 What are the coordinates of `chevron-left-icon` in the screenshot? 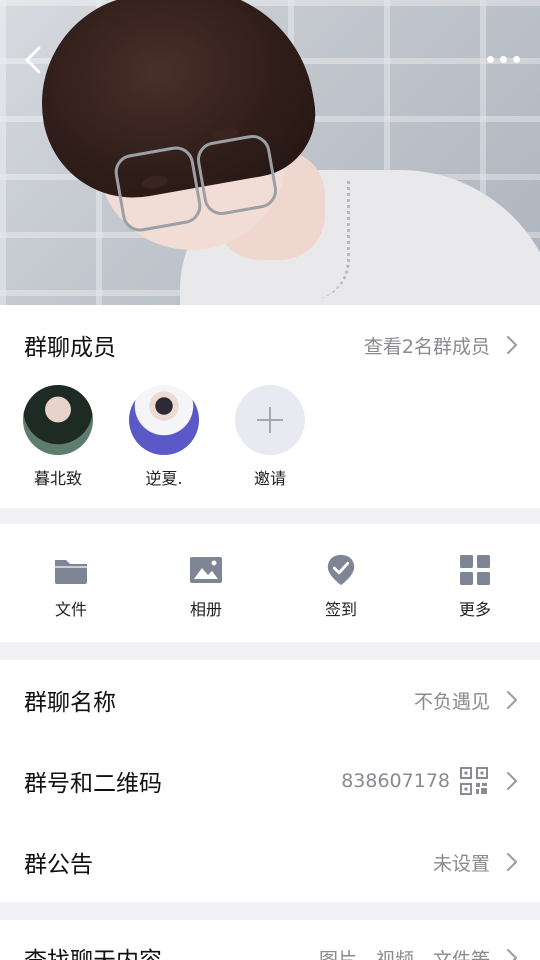 It's located at (33, 60).